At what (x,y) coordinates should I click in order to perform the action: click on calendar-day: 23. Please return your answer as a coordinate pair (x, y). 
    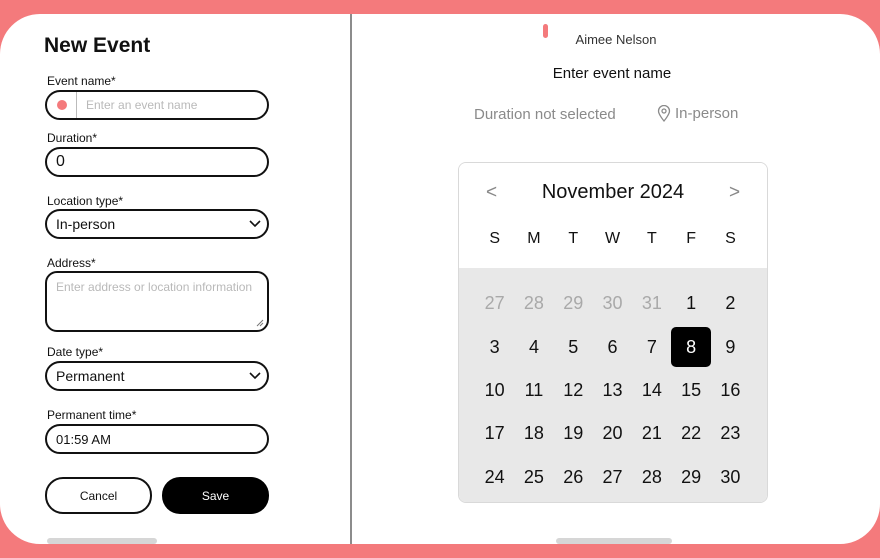
    Looking at the image, I should click on (730, 433).